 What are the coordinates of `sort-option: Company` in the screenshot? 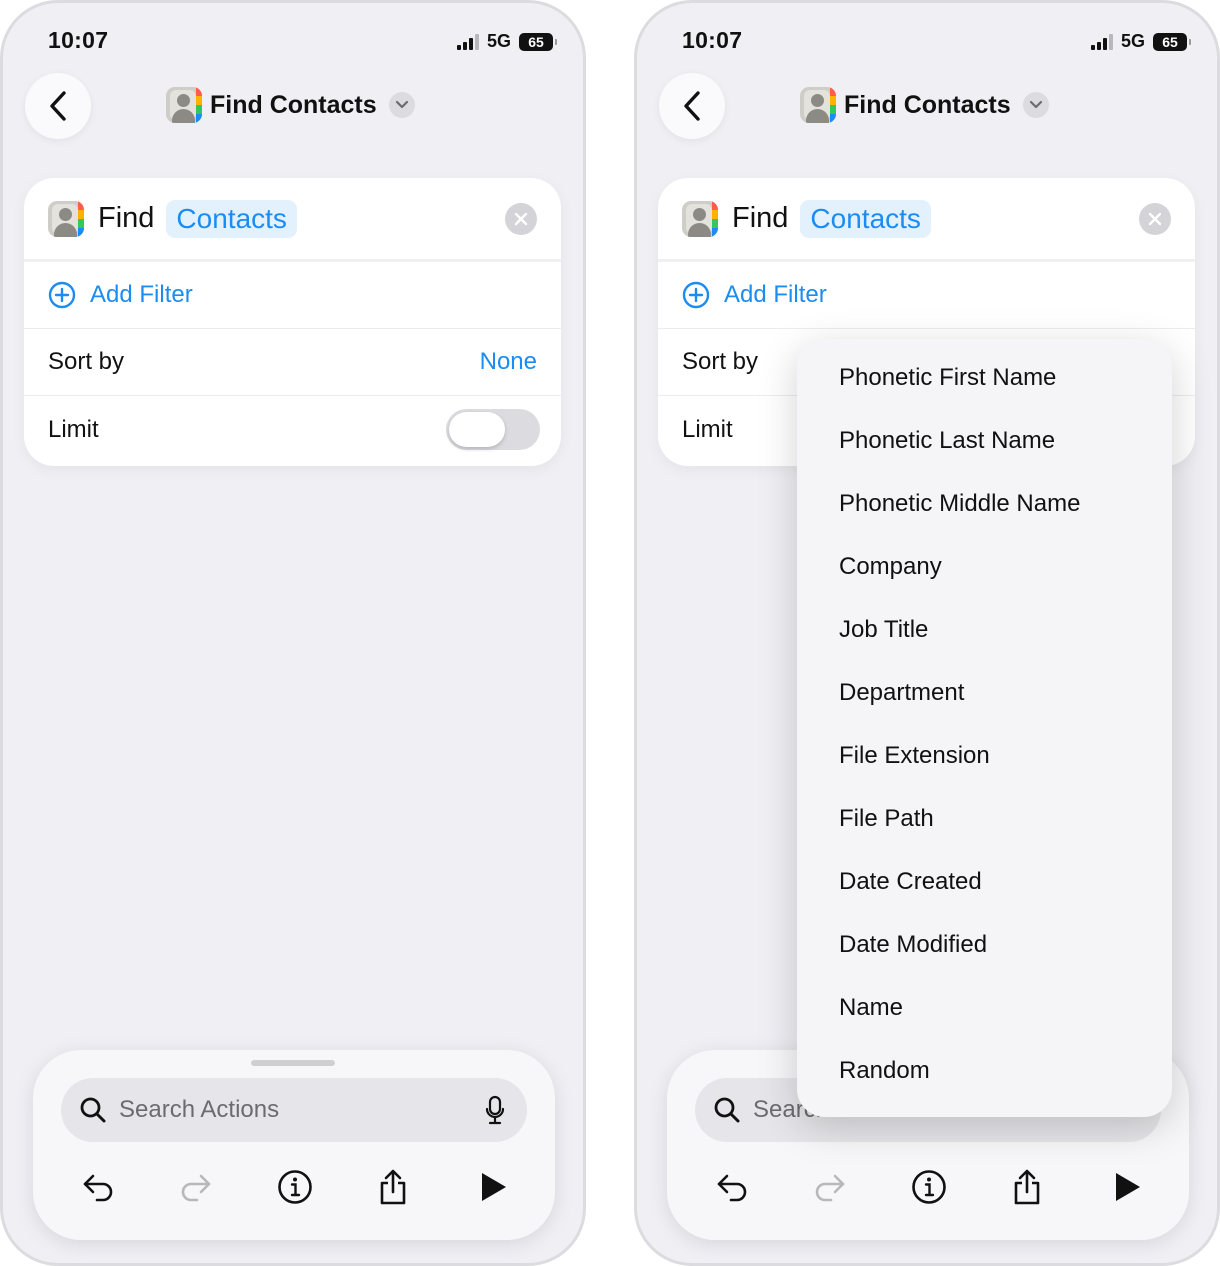 It's located at (984, 566).